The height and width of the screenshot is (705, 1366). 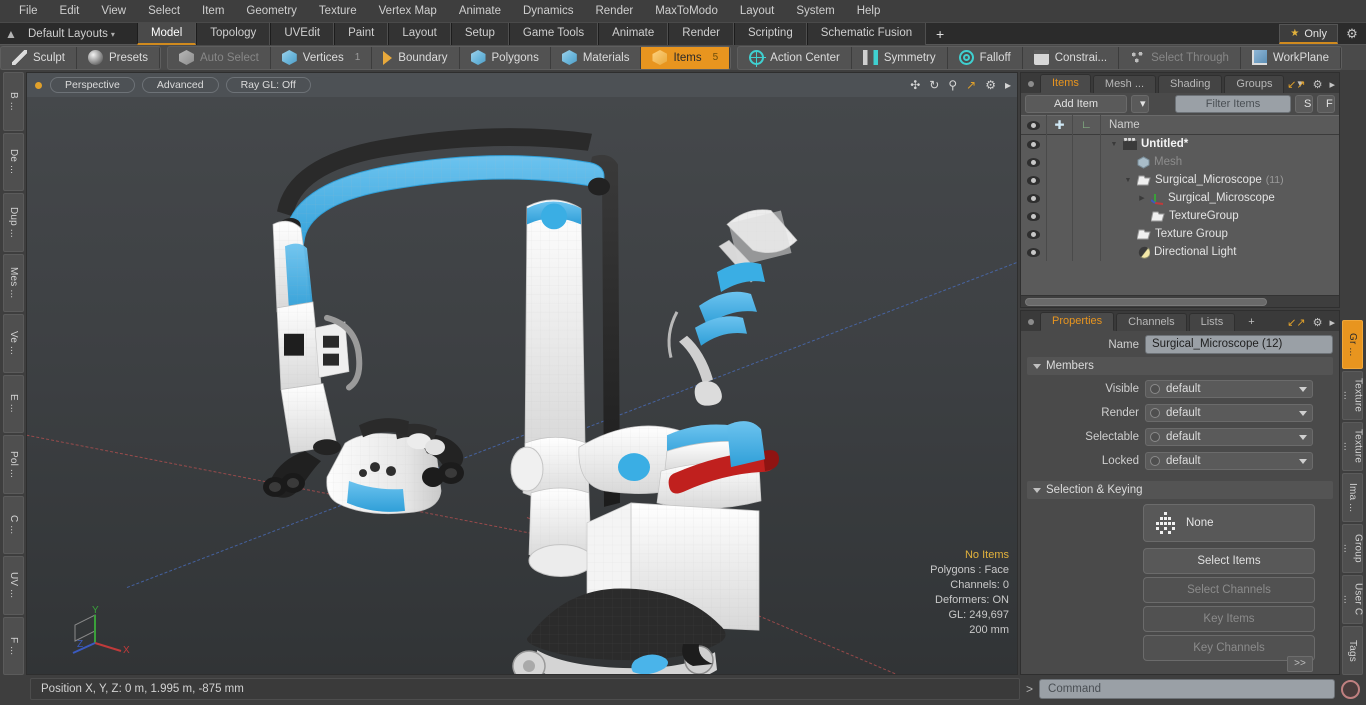 I want to click on items-tree-row: Directional Light, so click(x=1180, y=252).